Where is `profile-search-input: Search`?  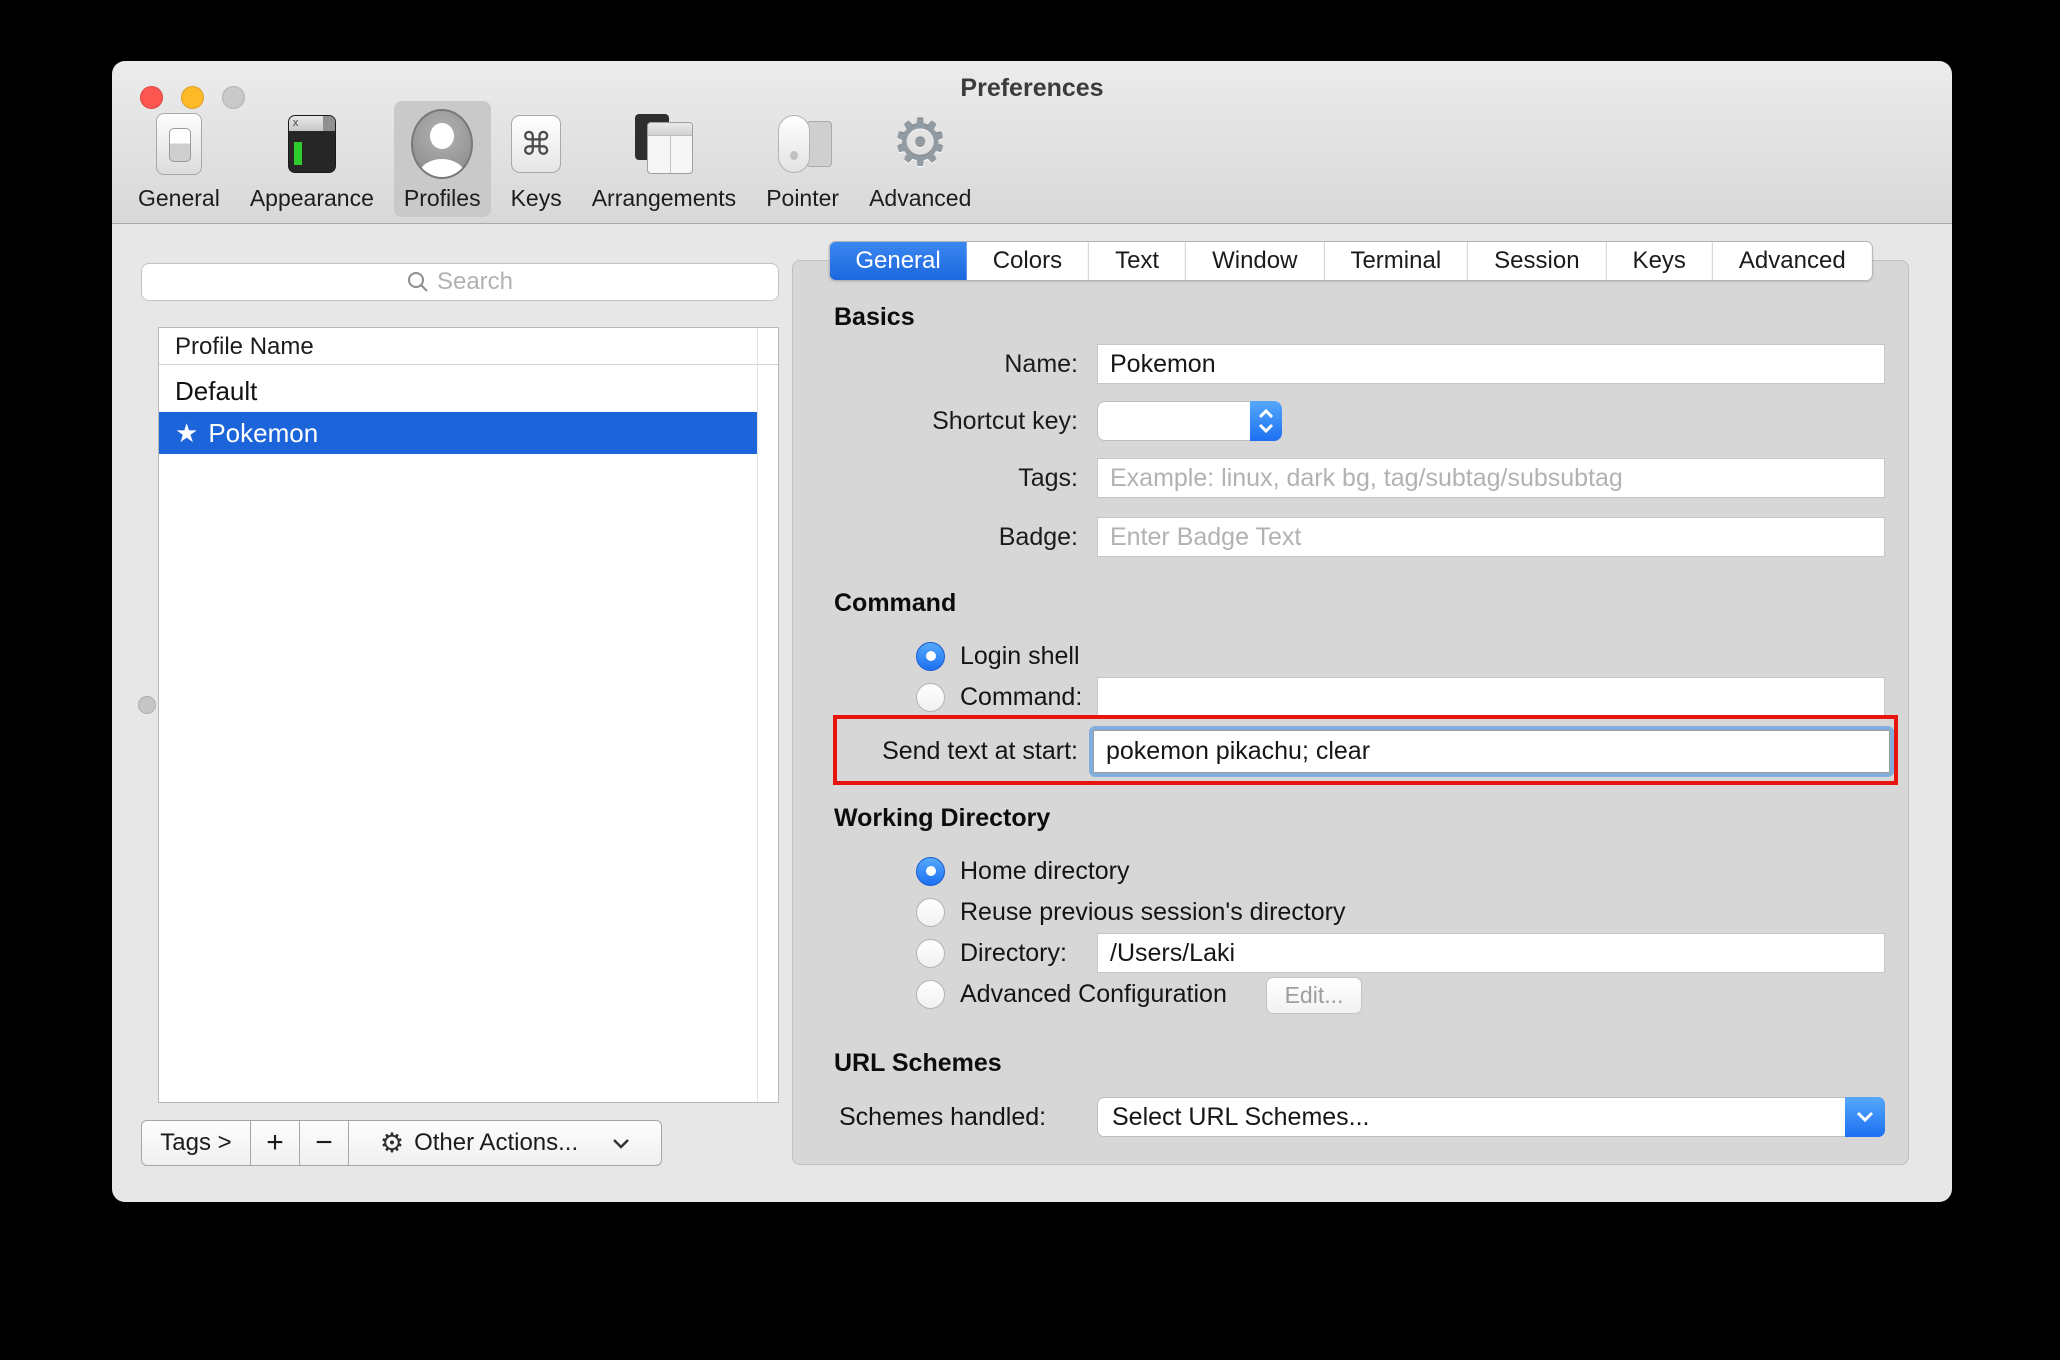
profile-search-input: Search is located at coordinates (460, 282).